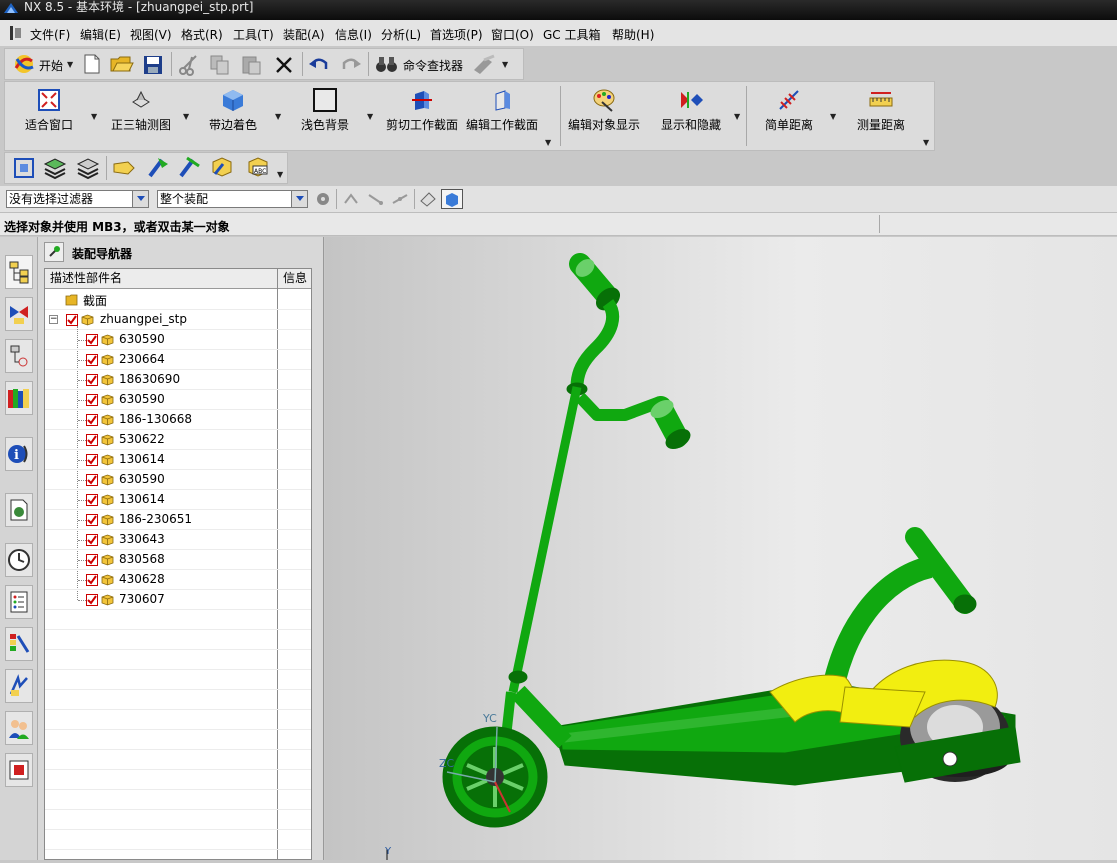 This screenshot has height=863, width=1117. I want to click on tree-node-component: 130614, so click(178, 460).